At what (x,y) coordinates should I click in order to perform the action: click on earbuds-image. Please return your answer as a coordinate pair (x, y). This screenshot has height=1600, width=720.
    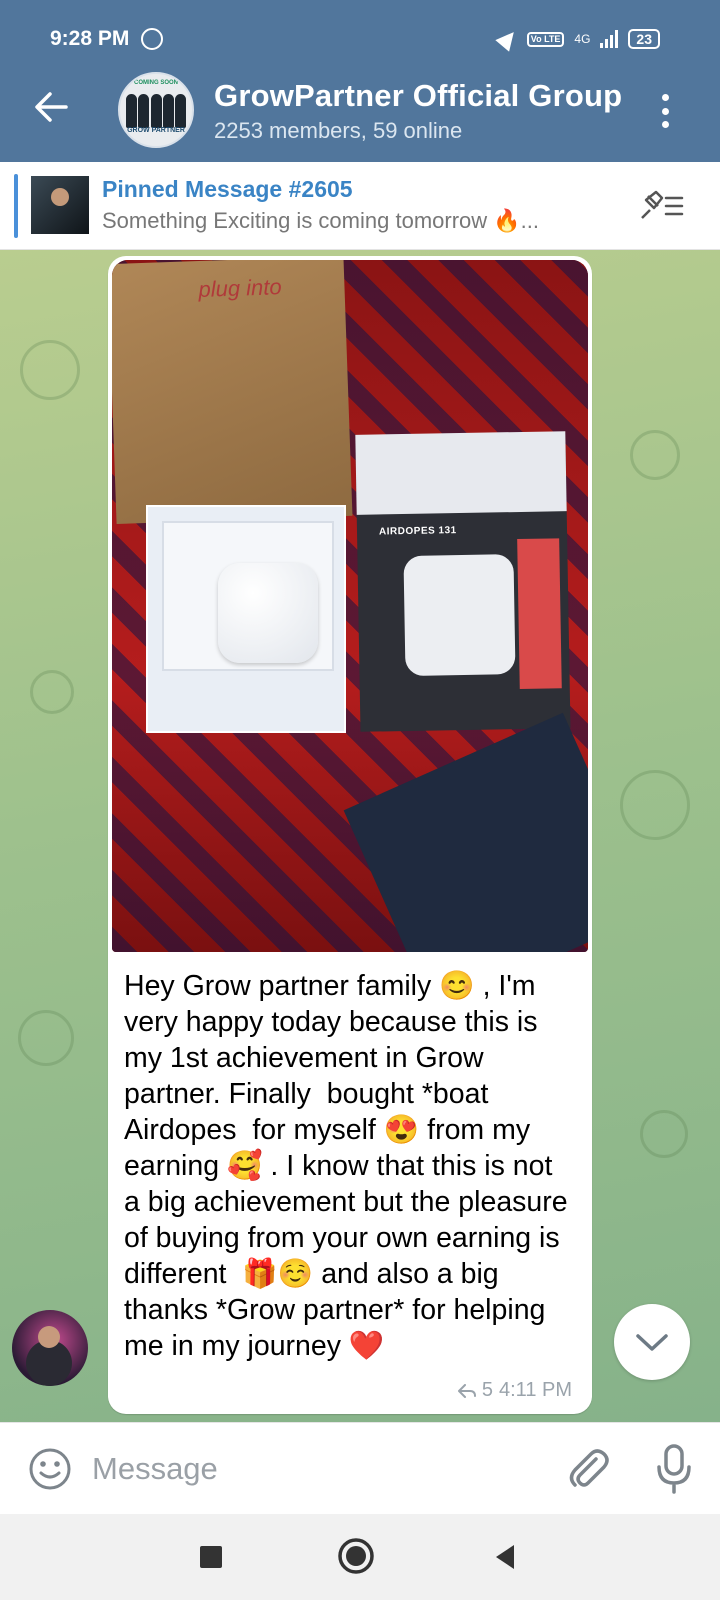
    Looking at the image, I should click on (459, 615).